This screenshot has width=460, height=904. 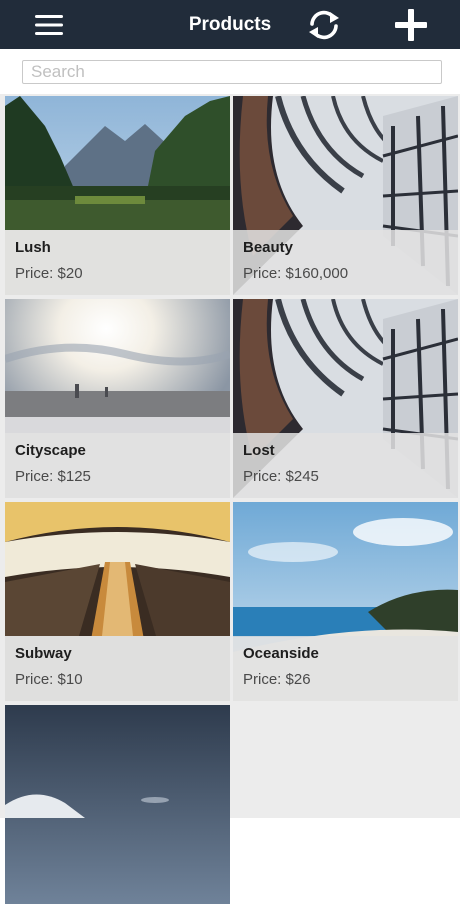 What do you see at coordinates (117, 262) in the screenshot?
I see `product-info: Lush Price: $20` at bounding box center [117, 262].